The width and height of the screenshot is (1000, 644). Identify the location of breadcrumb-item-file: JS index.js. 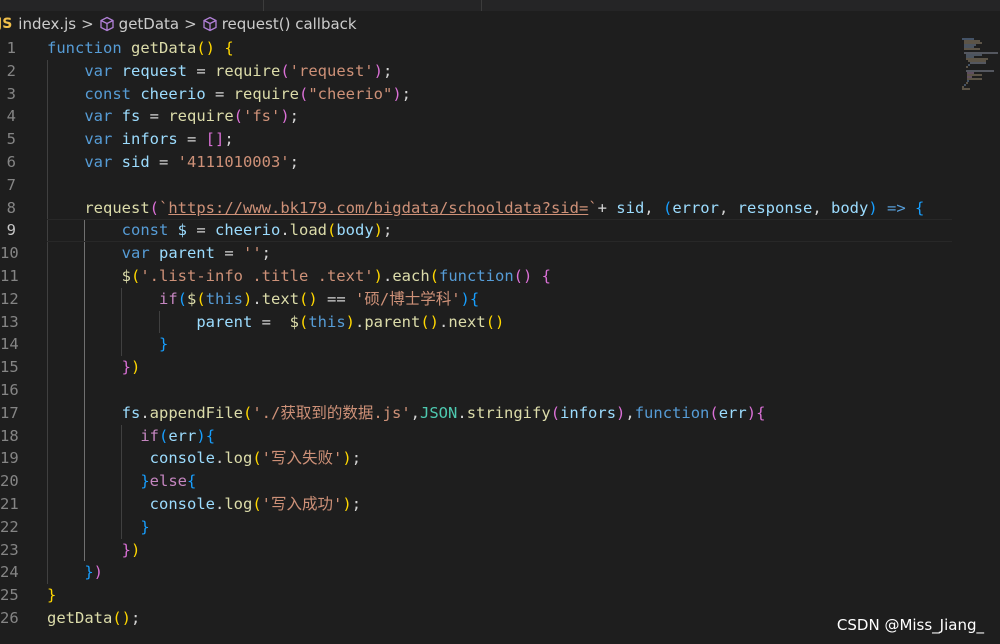
(38, 24).